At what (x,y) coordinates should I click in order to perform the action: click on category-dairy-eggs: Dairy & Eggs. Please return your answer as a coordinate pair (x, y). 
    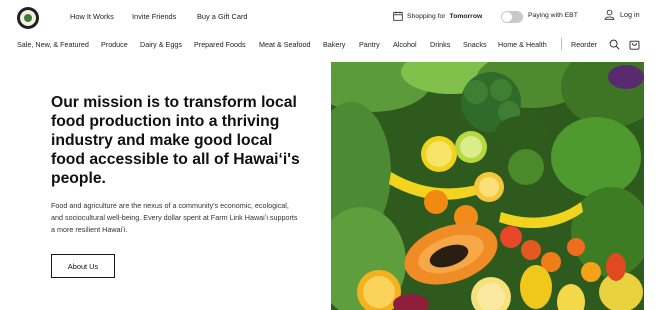
    Looking at the image, I should click on (161, 44).